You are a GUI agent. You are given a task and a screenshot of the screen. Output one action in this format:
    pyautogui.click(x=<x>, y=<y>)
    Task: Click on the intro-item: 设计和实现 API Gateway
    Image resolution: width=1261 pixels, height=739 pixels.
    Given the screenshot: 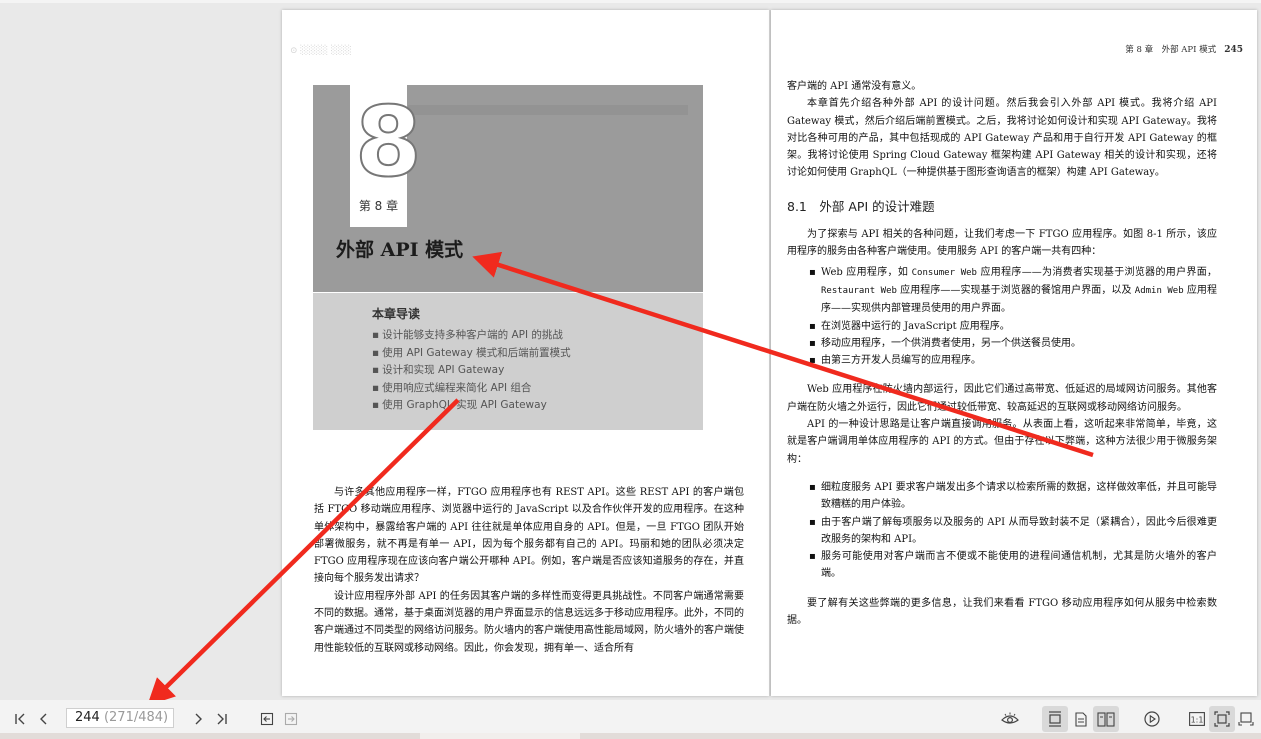 What is the action you would take?
    pyautogui.click(x=471, y=371)
    